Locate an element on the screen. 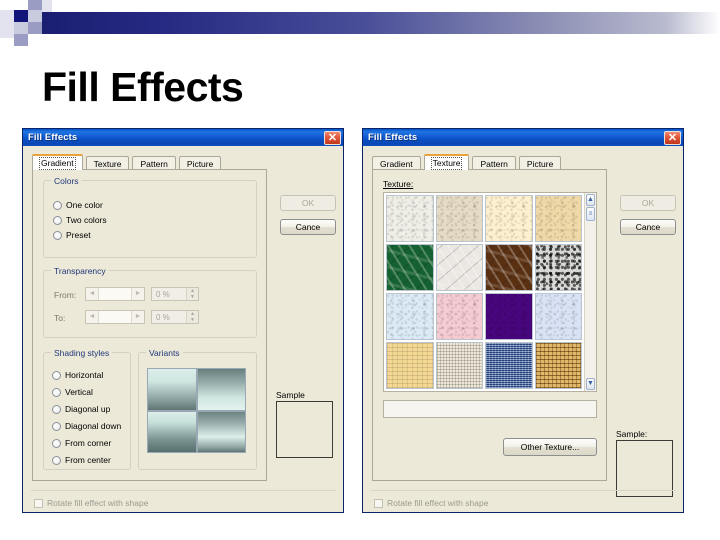 The image size is (720, 540). variants-group-title: Variants is located at coordinates (164, 353).